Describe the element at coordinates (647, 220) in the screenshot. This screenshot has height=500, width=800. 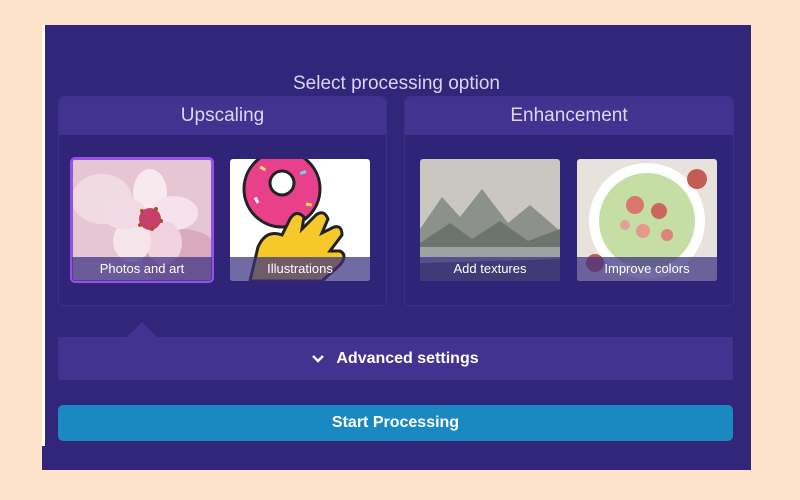
I see `tile-improve-colors: Improve colors` at that location.